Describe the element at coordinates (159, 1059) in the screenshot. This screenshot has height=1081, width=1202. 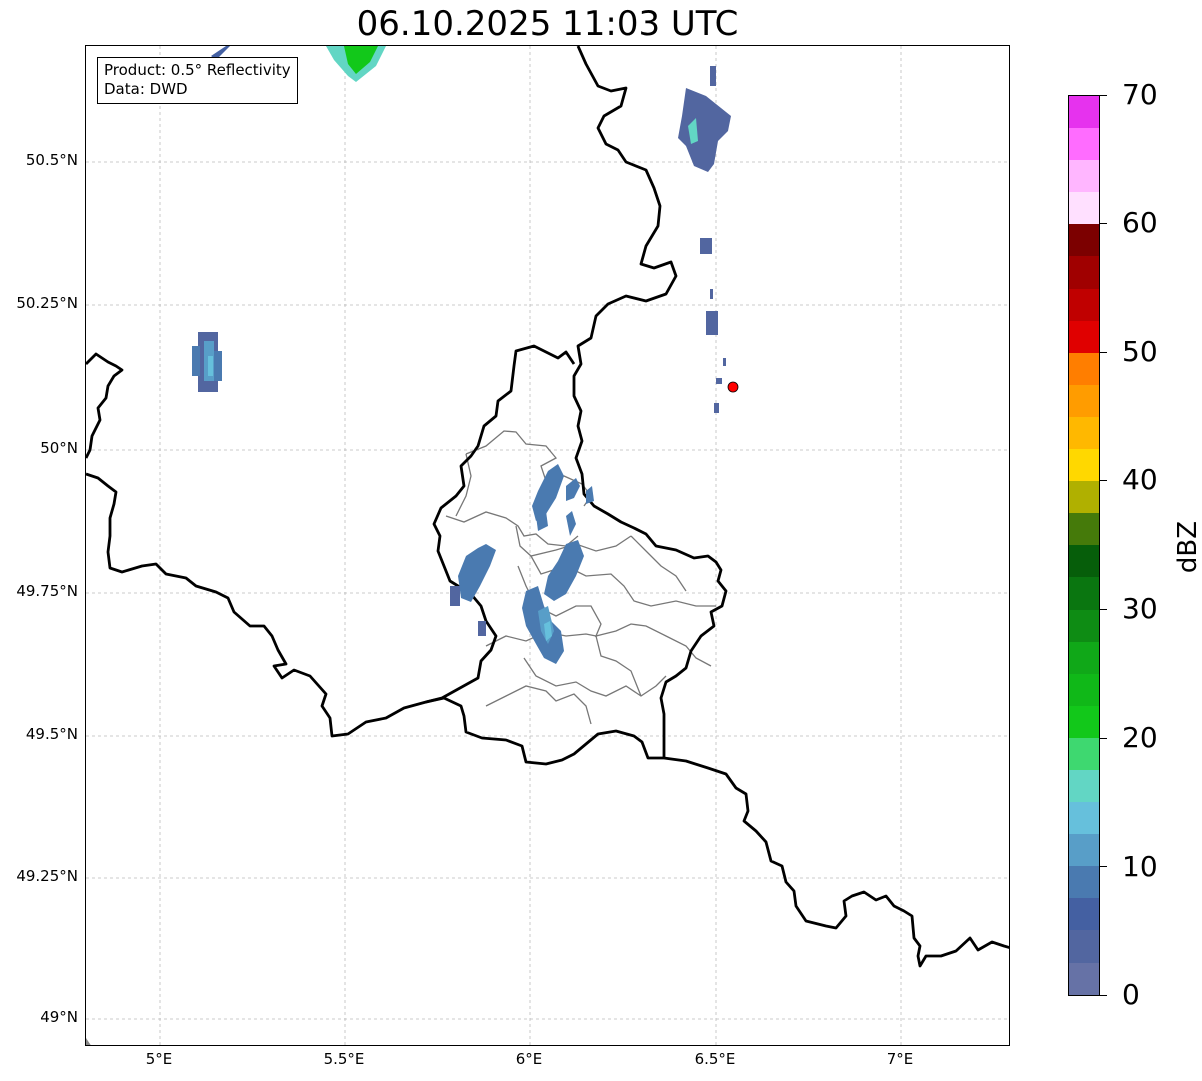
I see `lon-label-5: 5°E` at that location.